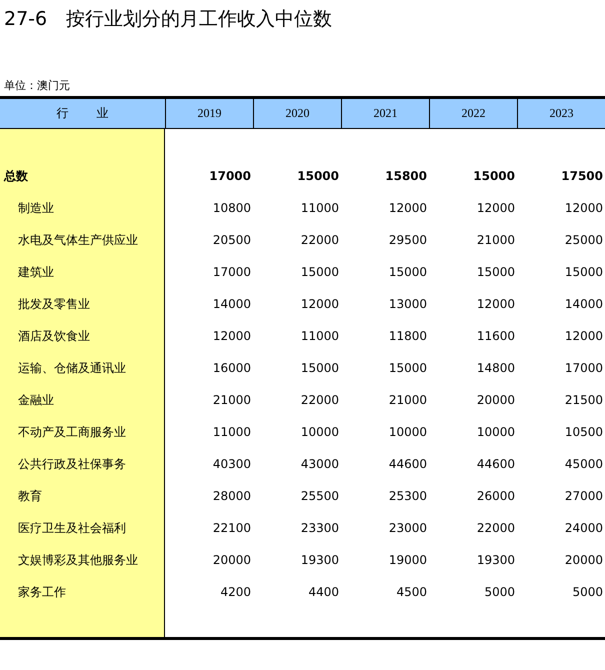 The width and height of the screenshot is (605, 670). Describe the element at coordinates (236, 592) in the screenshot. I see `table-cell-text: 4200` at that location.